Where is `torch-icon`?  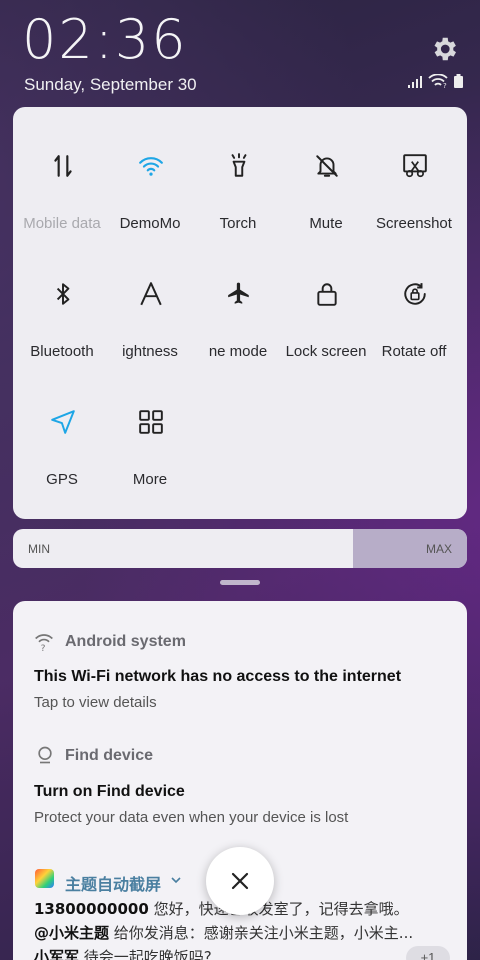
torch-icon is located at coordinates (239, 165).